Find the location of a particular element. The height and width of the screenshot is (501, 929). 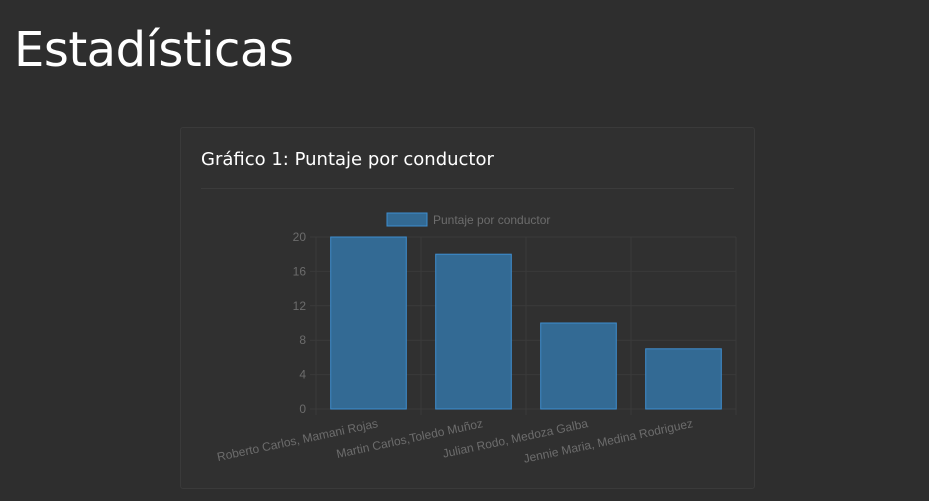

y-tick-label: 0 is located at coordinates (302, 409).